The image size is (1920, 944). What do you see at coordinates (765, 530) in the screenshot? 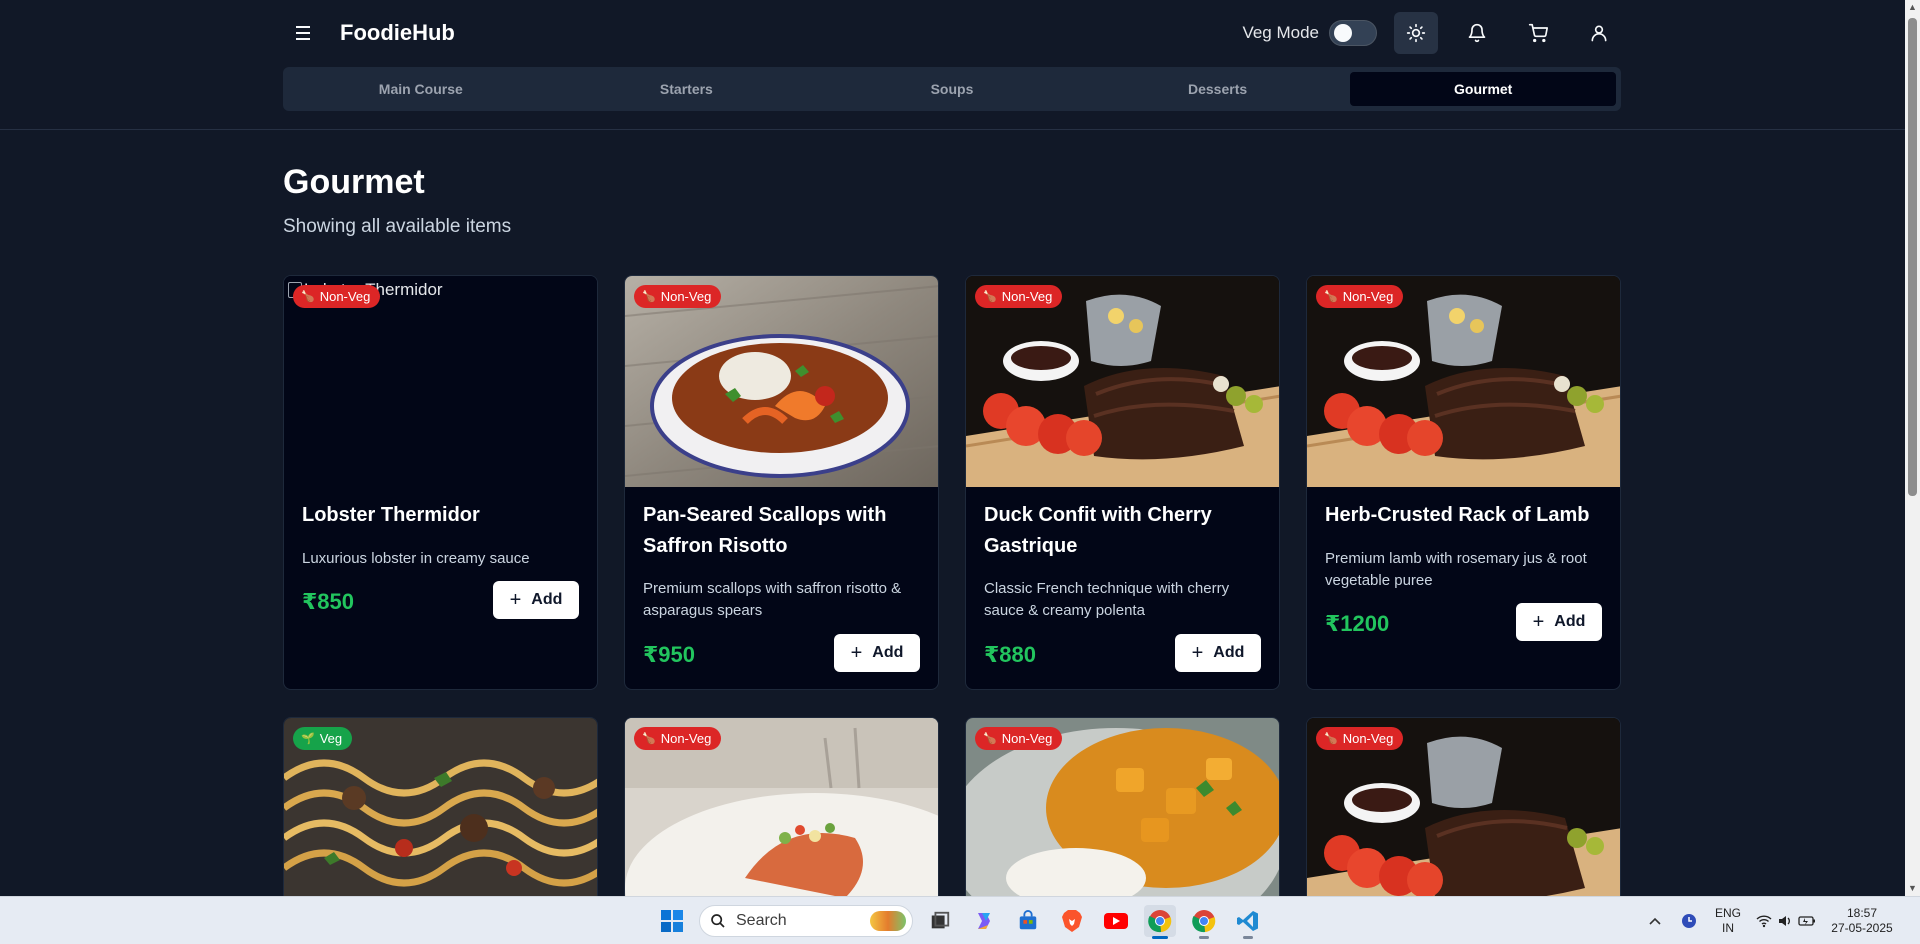
I see `item-name: Pan-Seared Scallops with Saffron Risotto` at bounding box center [765, 530].